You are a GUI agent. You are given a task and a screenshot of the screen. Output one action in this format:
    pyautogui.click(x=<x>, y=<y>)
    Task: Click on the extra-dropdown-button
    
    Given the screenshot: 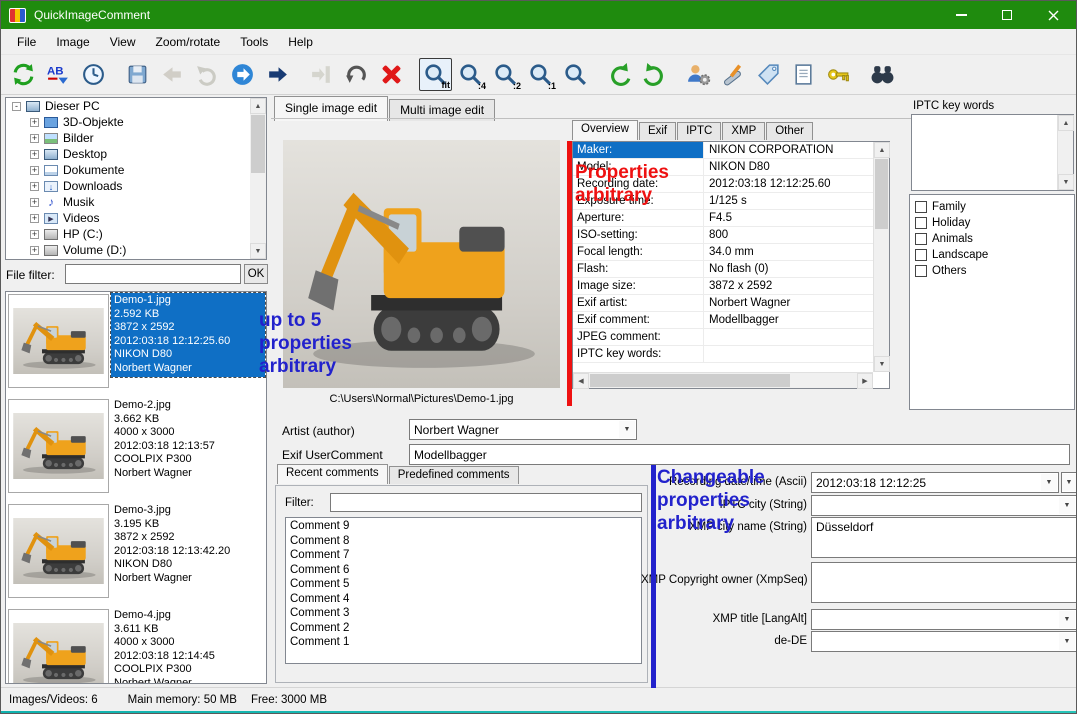 What is the action you would take?
    pyautogui.click(x=1068, y=482)
    